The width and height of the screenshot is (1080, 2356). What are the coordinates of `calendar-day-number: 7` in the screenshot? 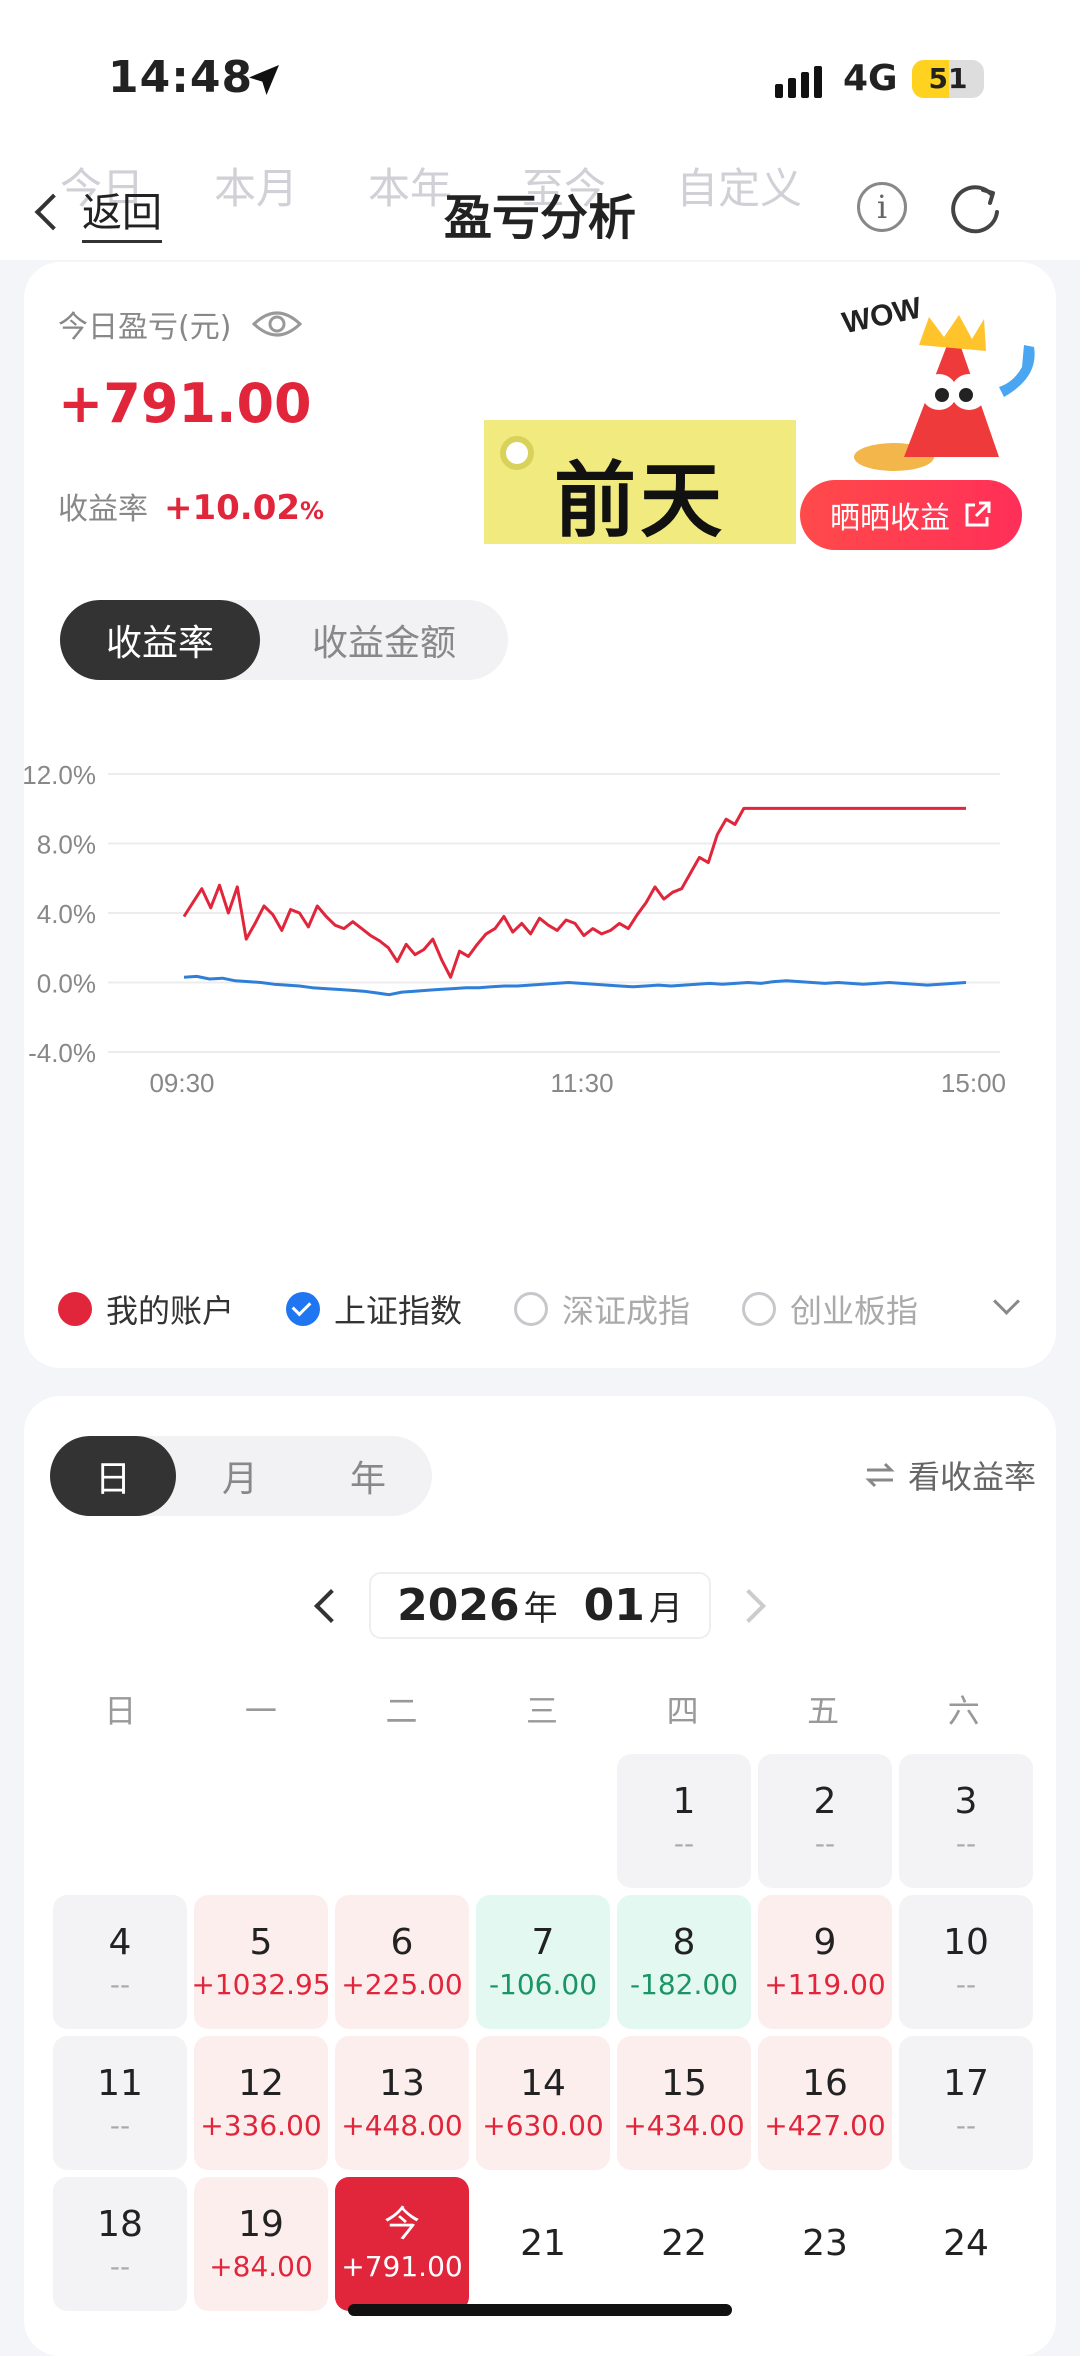 It's located at (543, 1943).